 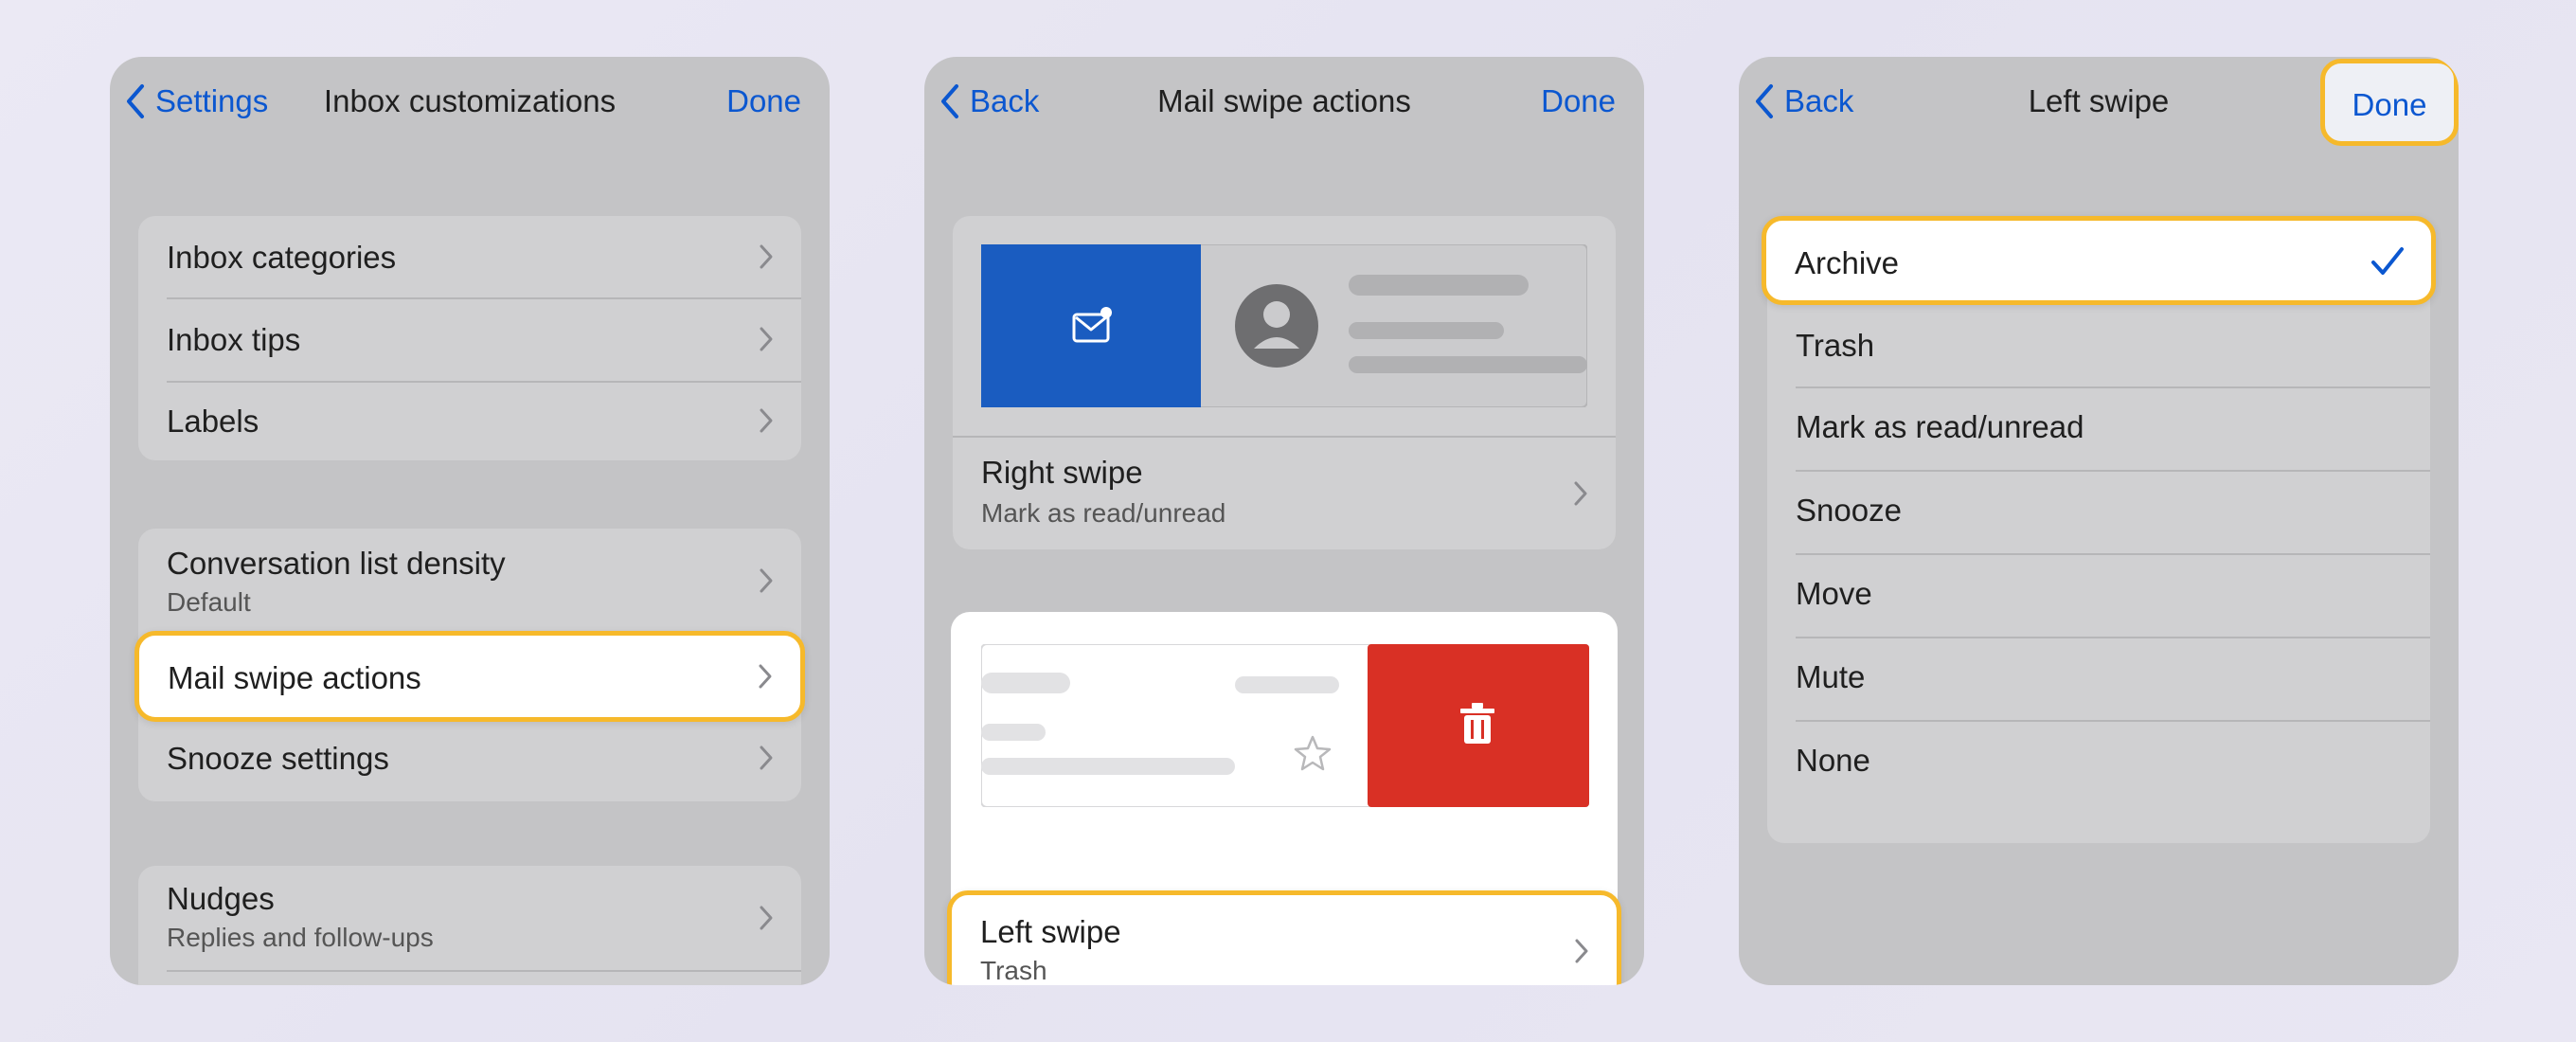 I want to click on left-swipe-row: Left swipe Trash, so click(x=1284, y=937).